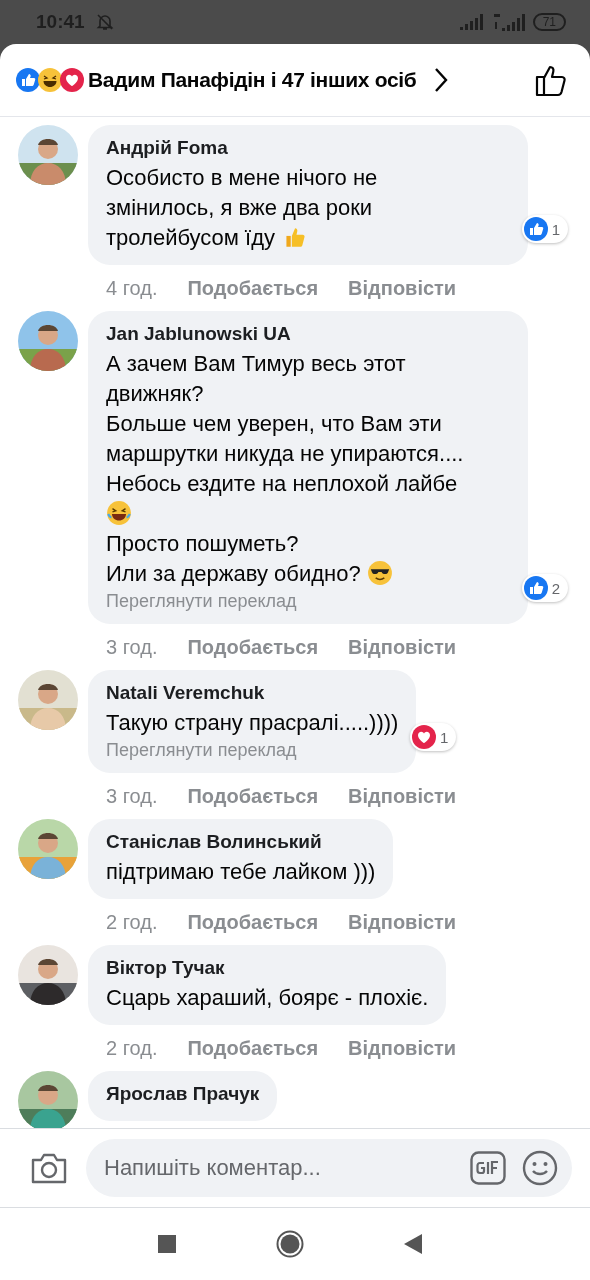  What do you see at coordinates (290, 1244) in the screenshot?
I see `home-button` at bounding box center [290, 1244].